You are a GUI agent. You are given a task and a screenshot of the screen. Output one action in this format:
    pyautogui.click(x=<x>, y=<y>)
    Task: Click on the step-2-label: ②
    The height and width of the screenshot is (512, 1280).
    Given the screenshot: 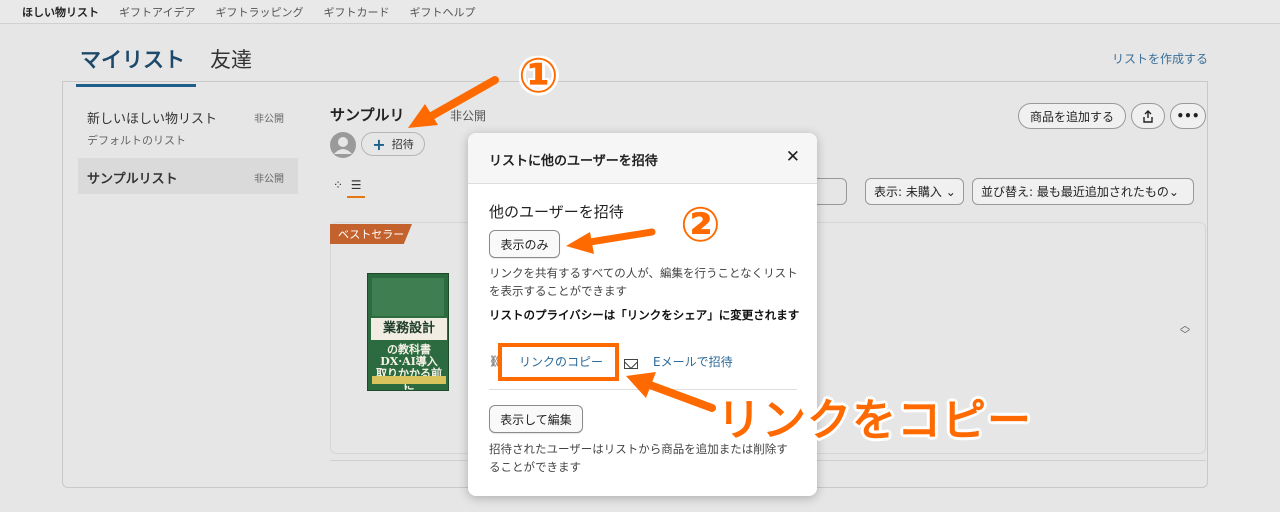 What is the action you would take?
    pyautogui.click(x=700, y=225)
    